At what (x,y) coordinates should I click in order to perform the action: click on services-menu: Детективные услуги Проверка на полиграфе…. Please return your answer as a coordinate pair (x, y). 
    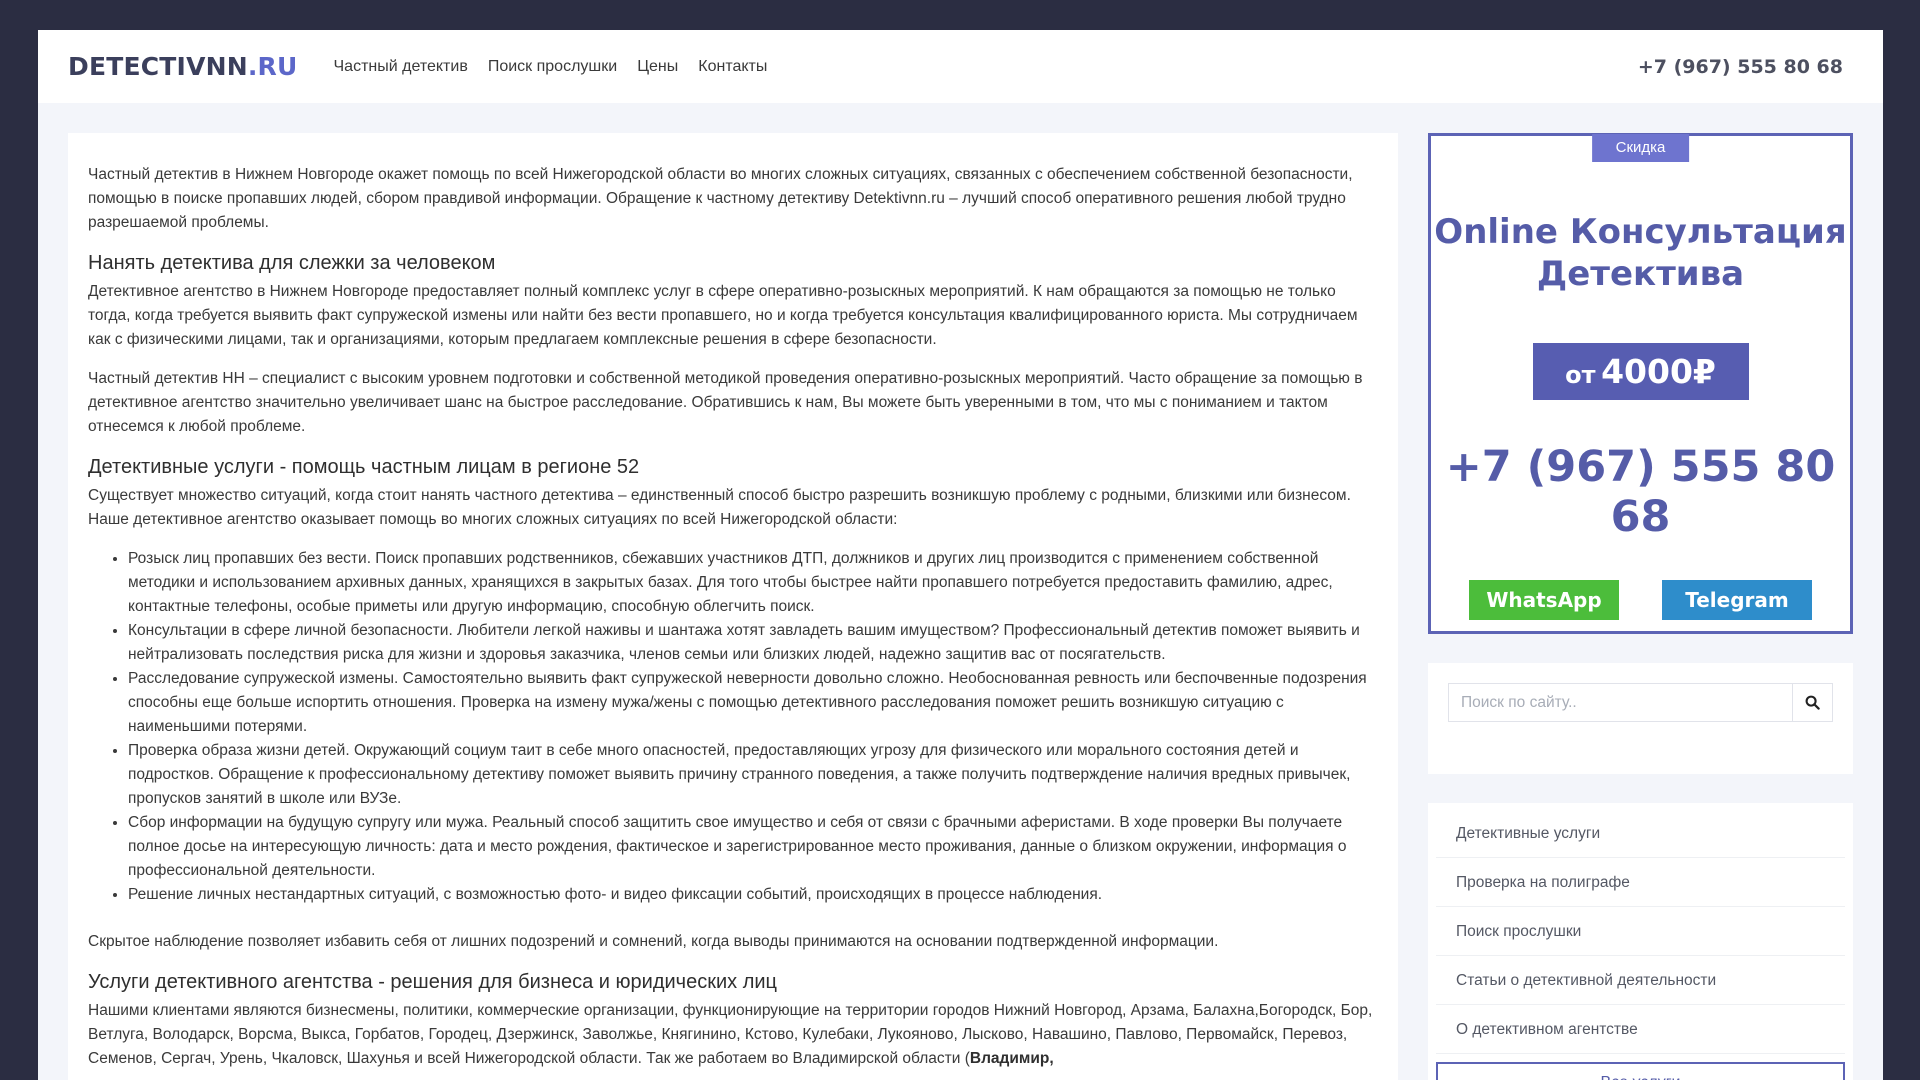
    Looking at the image, I should click on (1640, 941).